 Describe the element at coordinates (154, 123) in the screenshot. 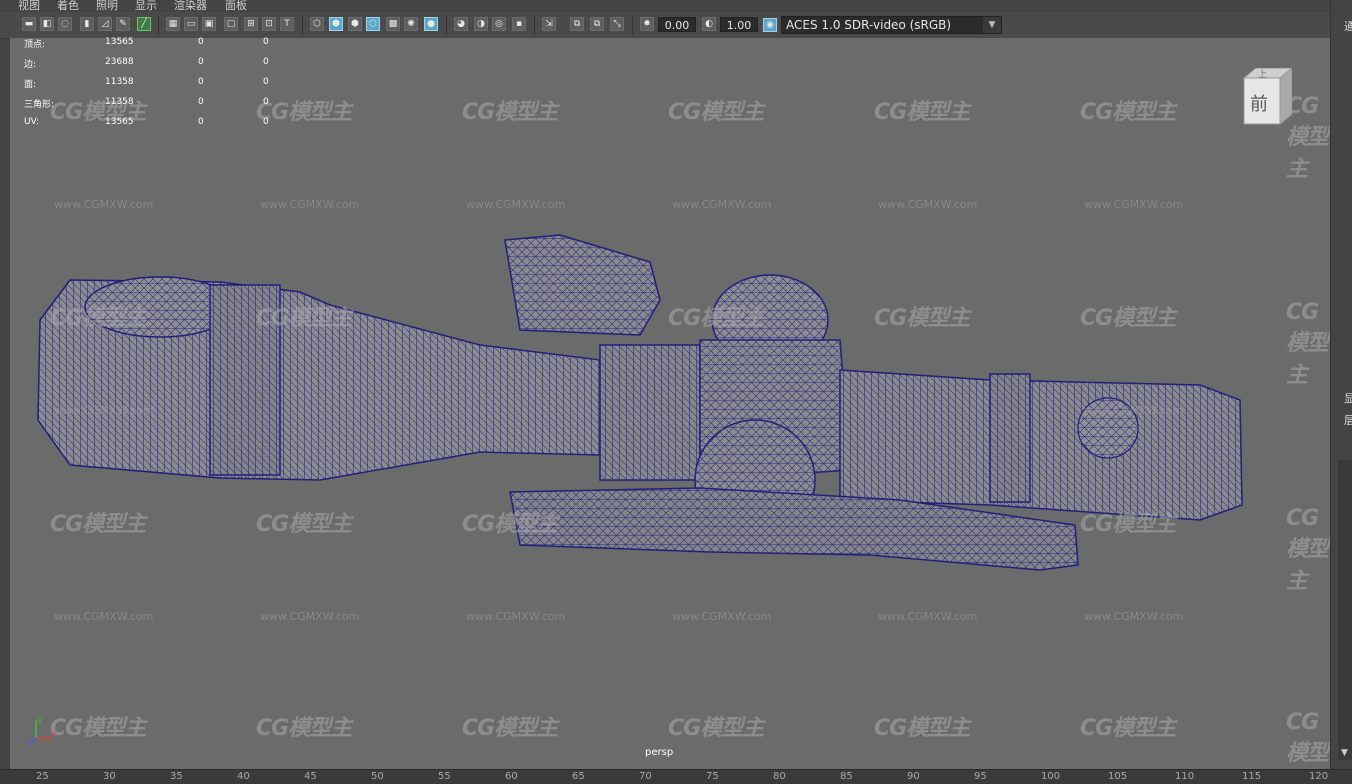

I see `hud-row-uvs: UV: 13565 0 0` at that location.